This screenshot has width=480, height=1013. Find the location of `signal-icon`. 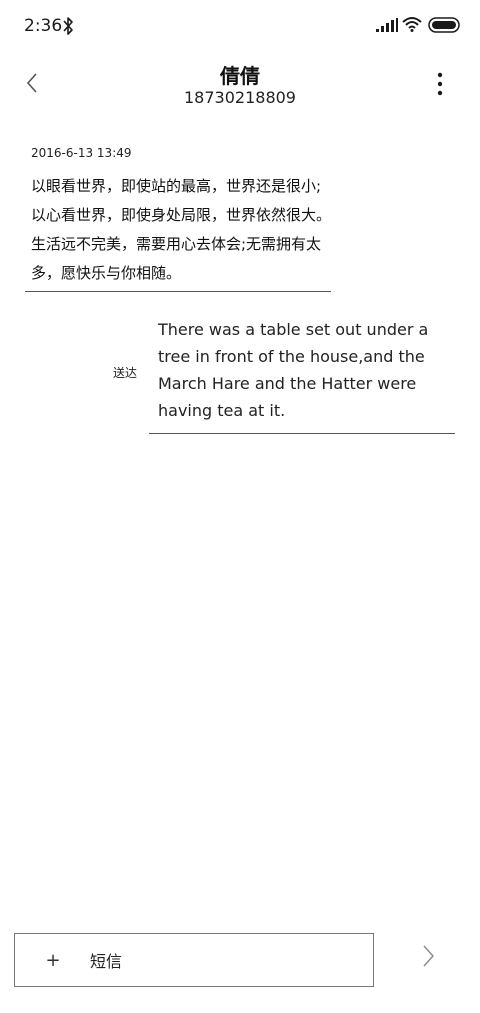

signal-icon is located at coordinates (387, 25).